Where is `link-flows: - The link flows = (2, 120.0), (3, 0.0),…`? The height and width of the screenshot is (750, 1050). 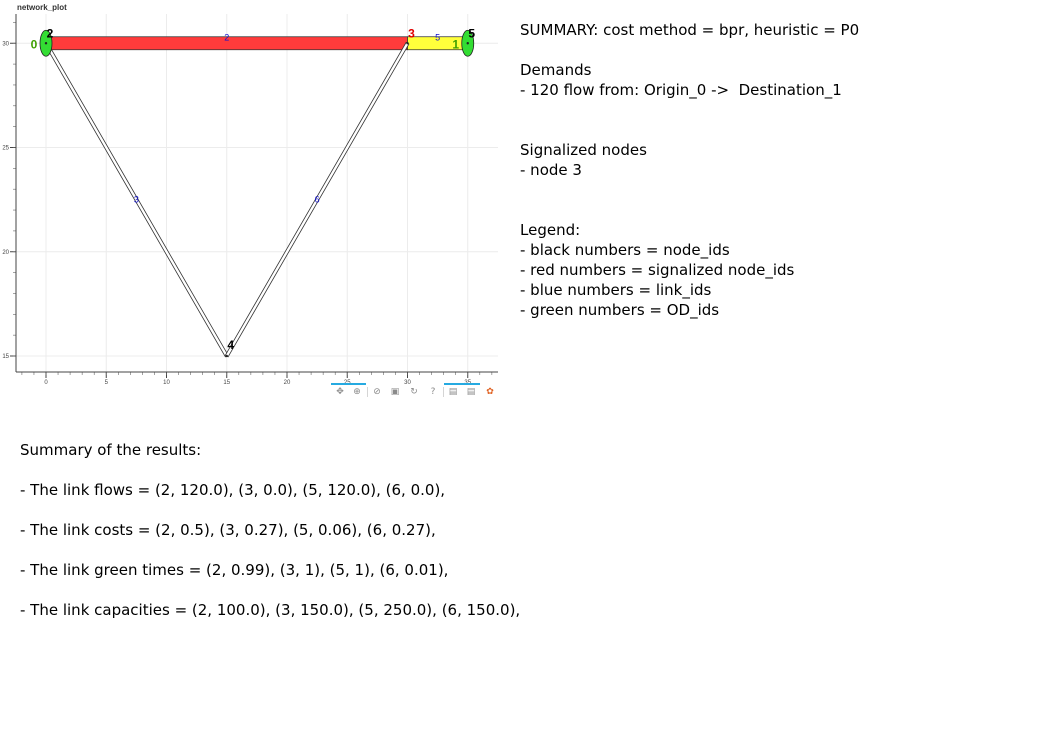 link-flows: - The link flows = (2, 120.0), (3, 0.0),… is located at coordinates (233, 490).